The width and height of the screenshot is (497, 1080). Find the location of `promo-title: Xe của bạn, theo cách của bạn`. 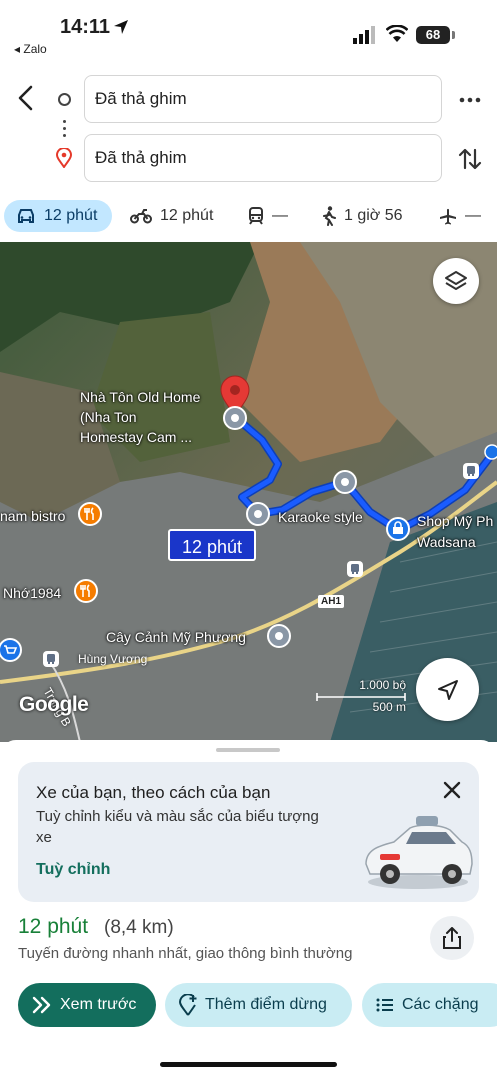

promo-title: Xe của bạn, theo cách của bạn is located at coordinates (153, 792).